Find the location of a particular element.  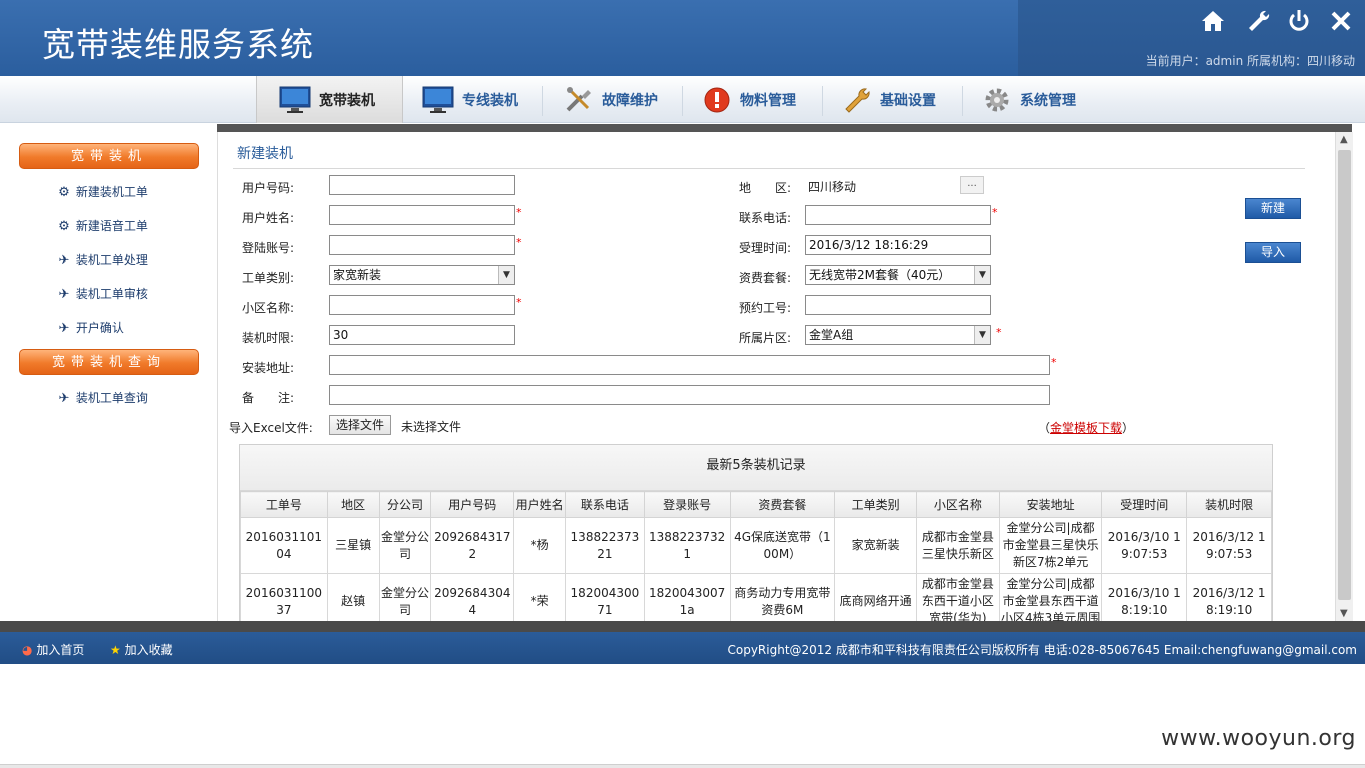

table-cell: 三星镇 is located at coordinates (353, 545).